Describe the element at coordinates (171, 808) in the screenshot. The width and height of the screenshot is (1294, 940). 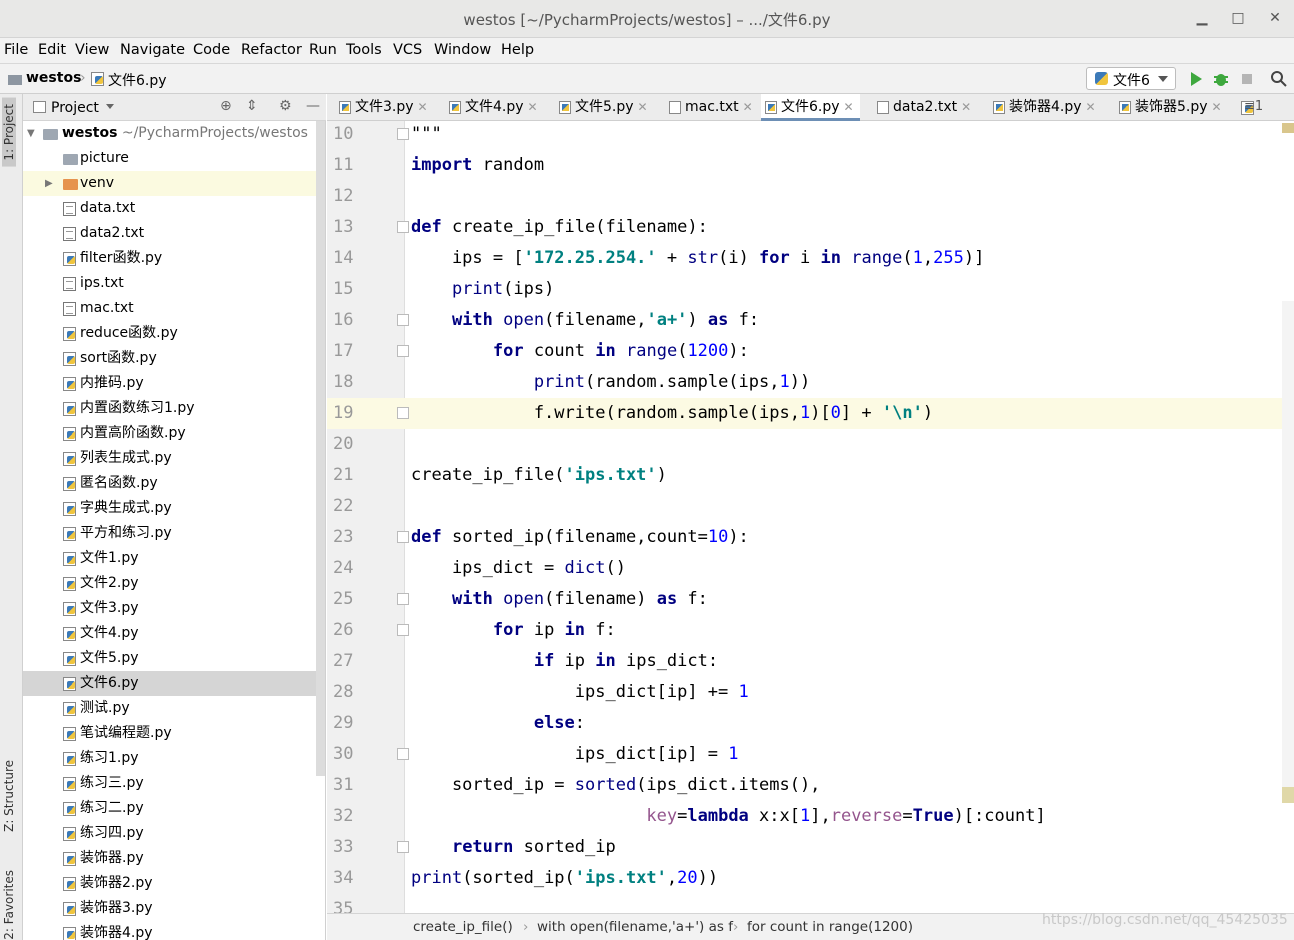
I see `tree-item: 练习二.py` at that location.